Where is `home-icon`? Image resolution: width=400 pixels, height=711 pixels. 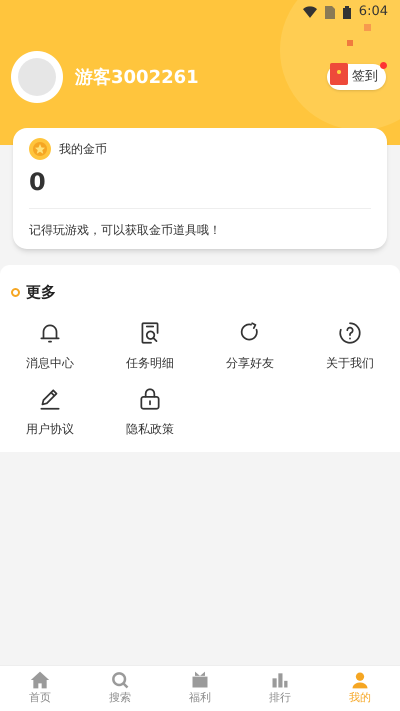 home-icon is located at coordinates (40, 680).